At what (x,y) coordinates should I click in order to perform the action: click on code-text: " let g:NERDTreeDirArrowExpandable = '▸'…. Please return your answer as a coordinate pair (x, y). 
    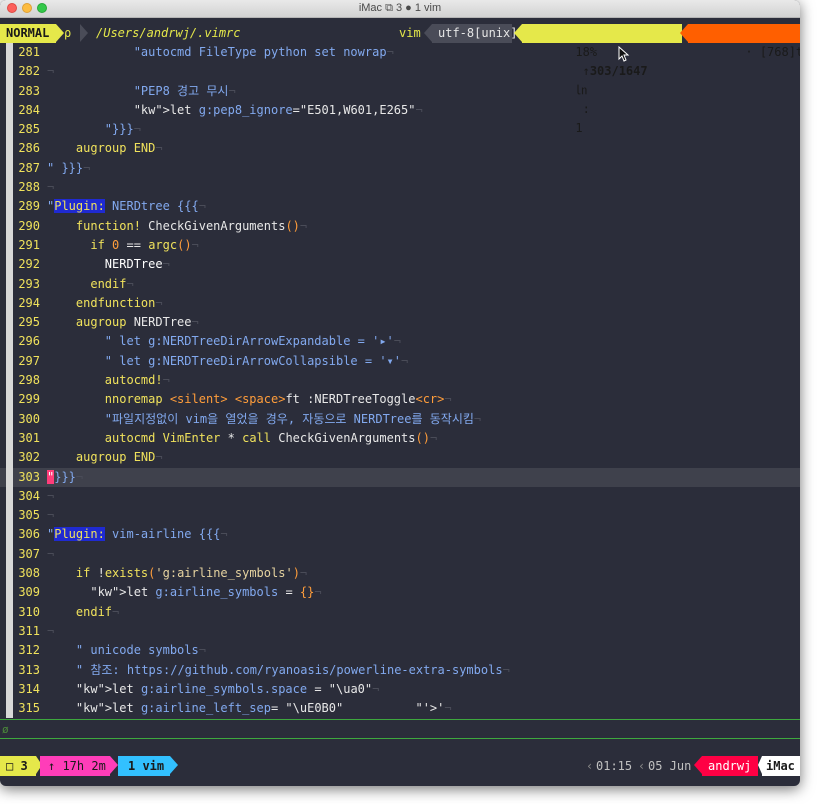
    Looking at the image, I should click on (224, 341).